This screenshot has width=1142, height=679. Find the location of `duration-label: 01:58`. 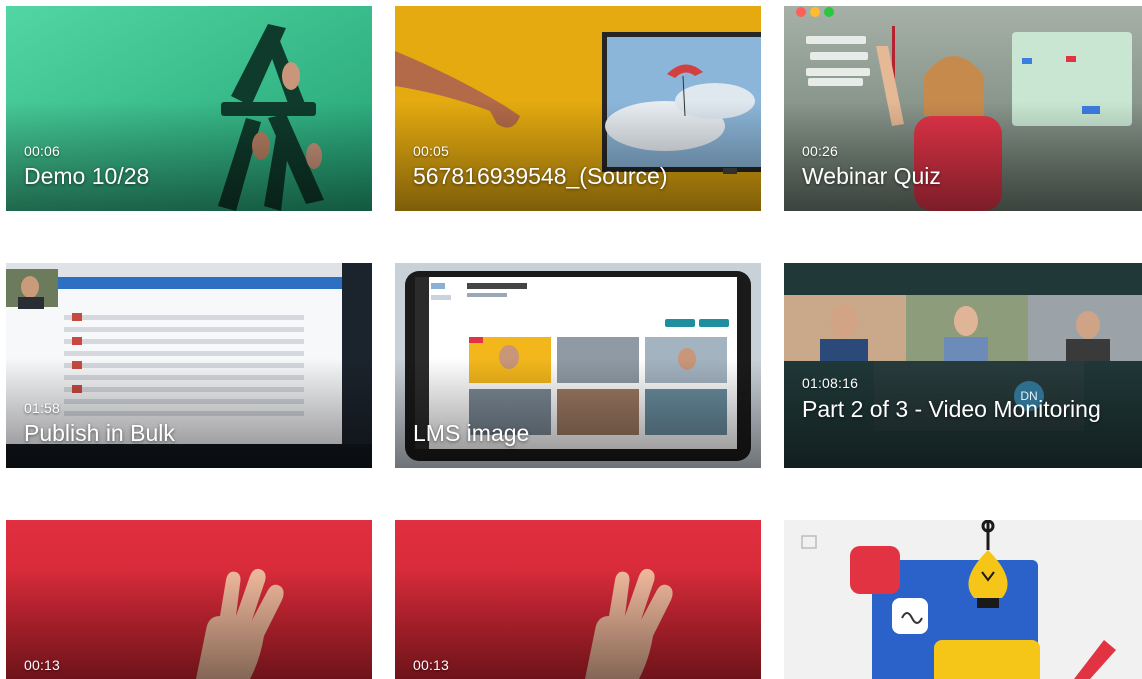

duration-label: 01:58 is located at coordinates (42, 408).